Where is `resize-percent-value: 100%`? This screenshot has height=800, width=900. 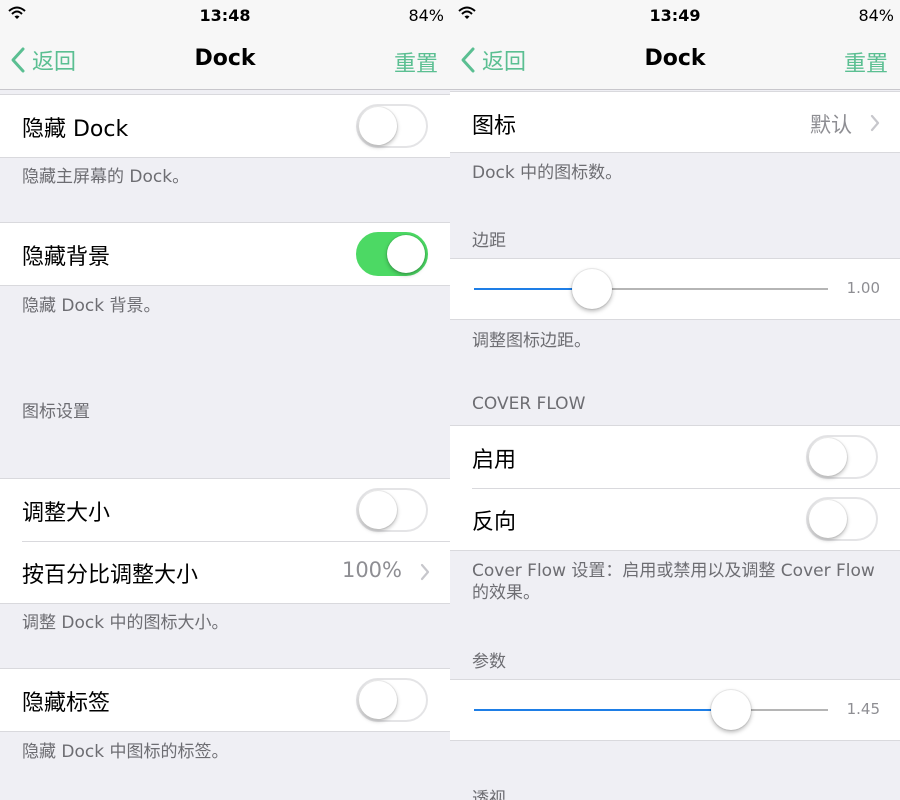
resize-percent-value: 100% is located at coordinates (371, 570).